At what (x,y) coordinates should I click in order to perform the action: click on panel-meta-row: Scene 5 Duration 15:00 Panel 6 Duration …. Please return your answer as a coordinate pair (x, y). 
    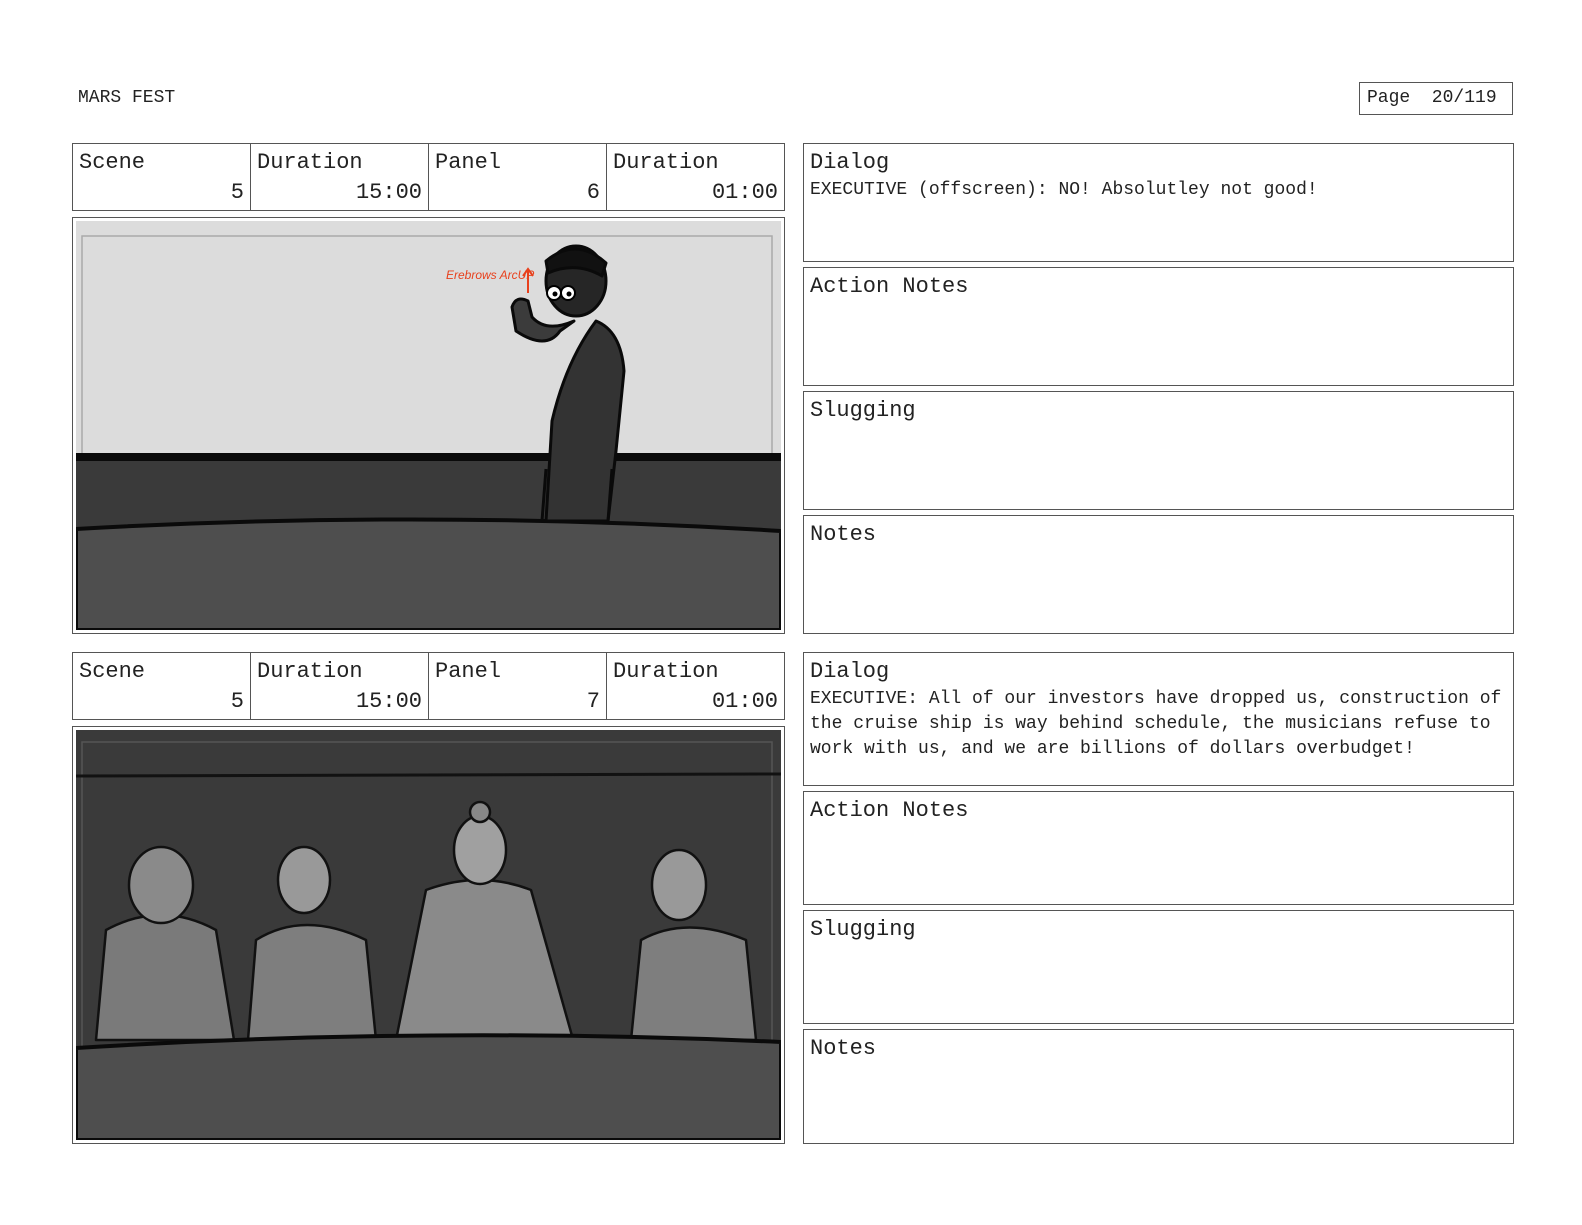
    Looking at the image, I should click on (428, 177).